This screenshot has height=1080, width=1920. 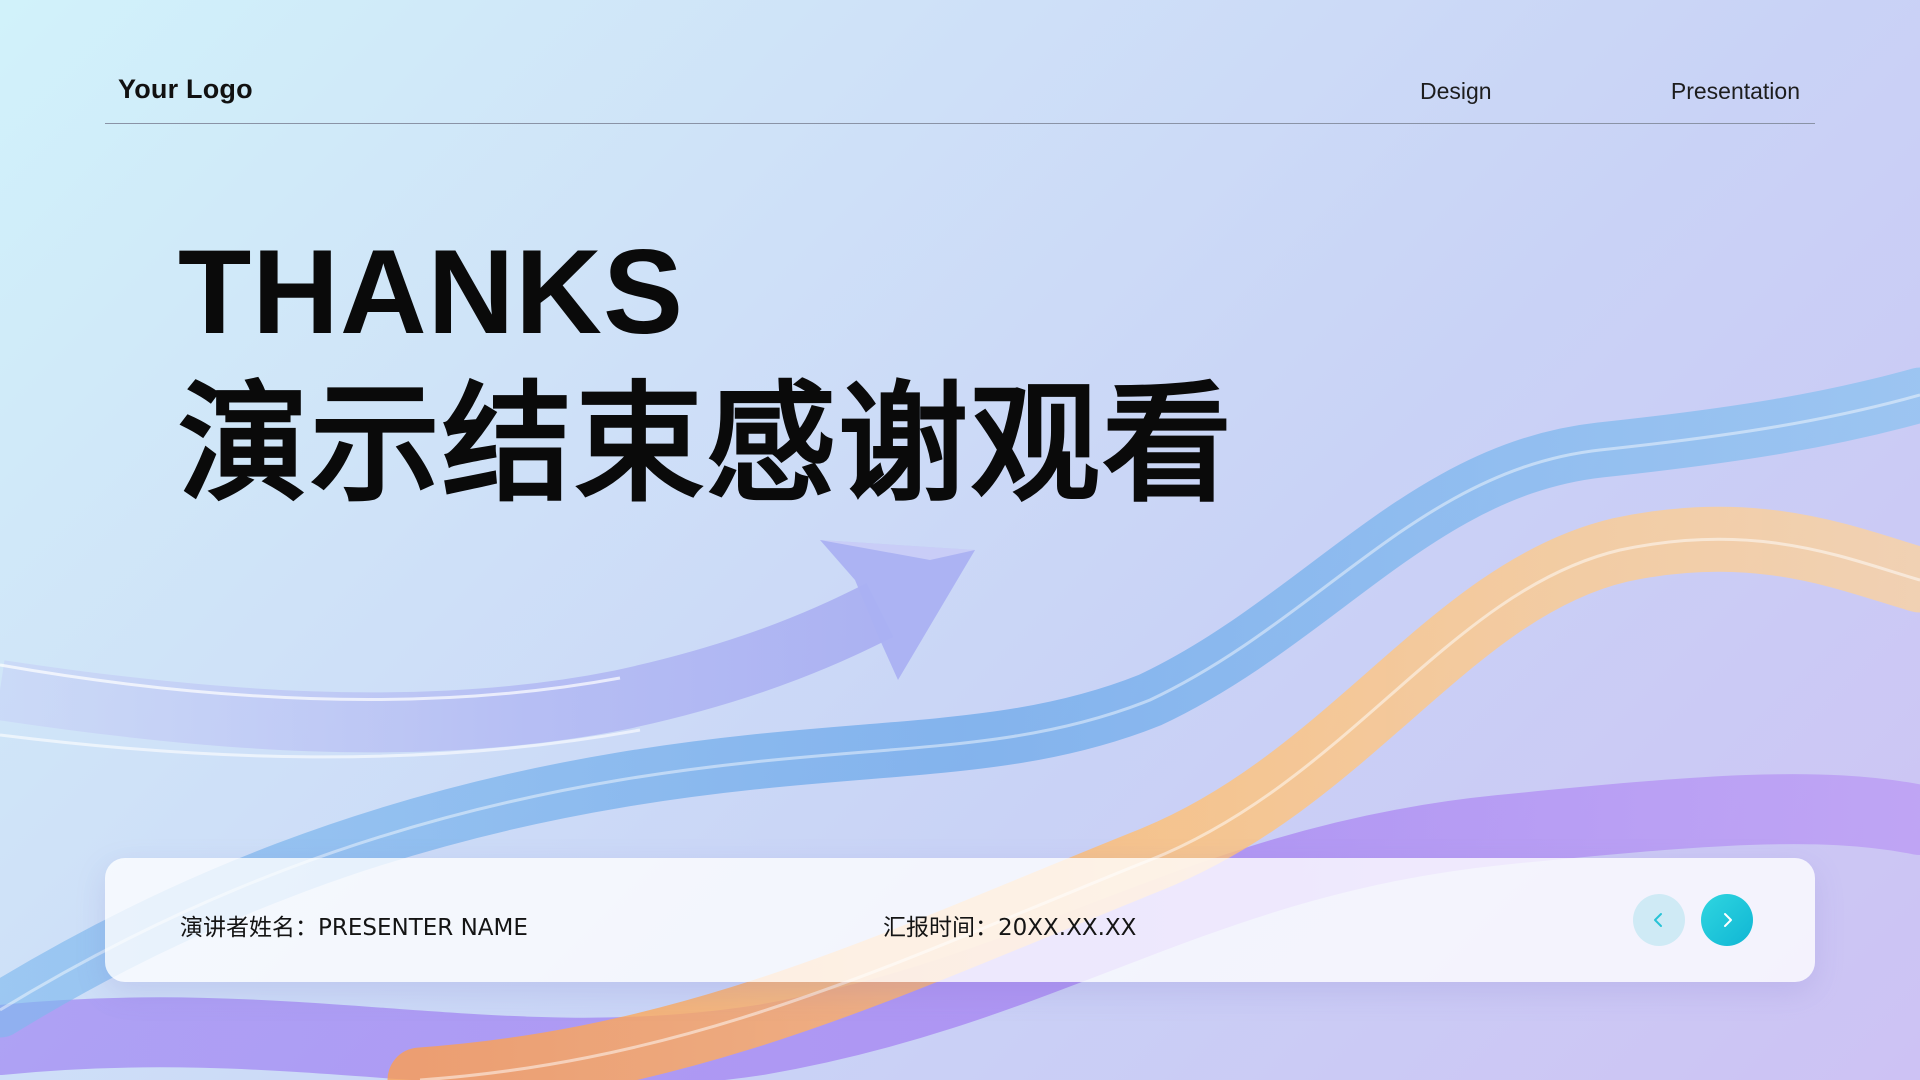 What do you see at coordinates (185, 89) in the screenshot?
I see `logo: Your Logo` at bounding box center [185, 89].